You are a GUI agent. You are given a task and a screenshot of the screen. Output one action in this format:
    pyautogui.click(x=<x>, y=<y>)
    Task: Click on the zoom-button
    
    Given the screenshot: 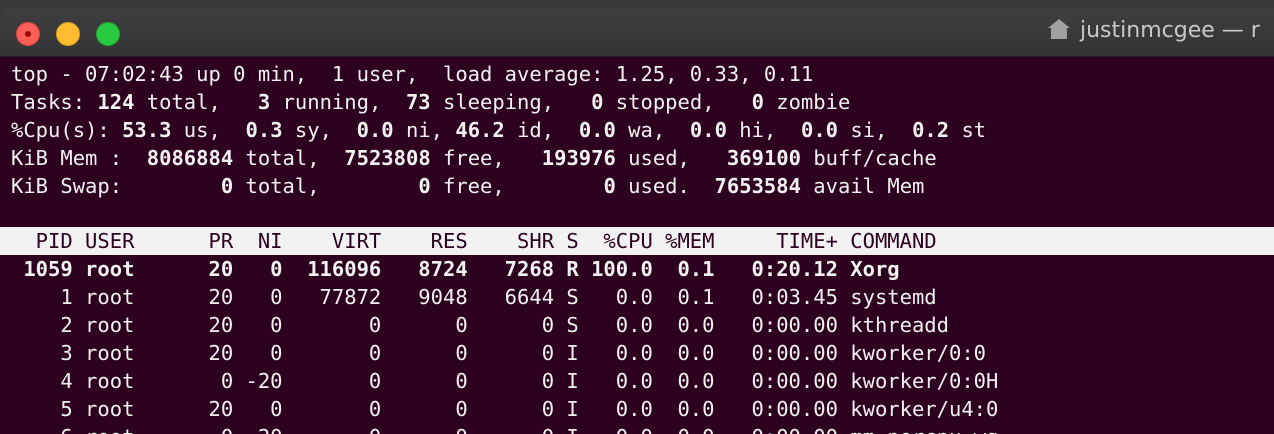 What is the action you would take?
    pyautogui.click(x=108, y=34)
    